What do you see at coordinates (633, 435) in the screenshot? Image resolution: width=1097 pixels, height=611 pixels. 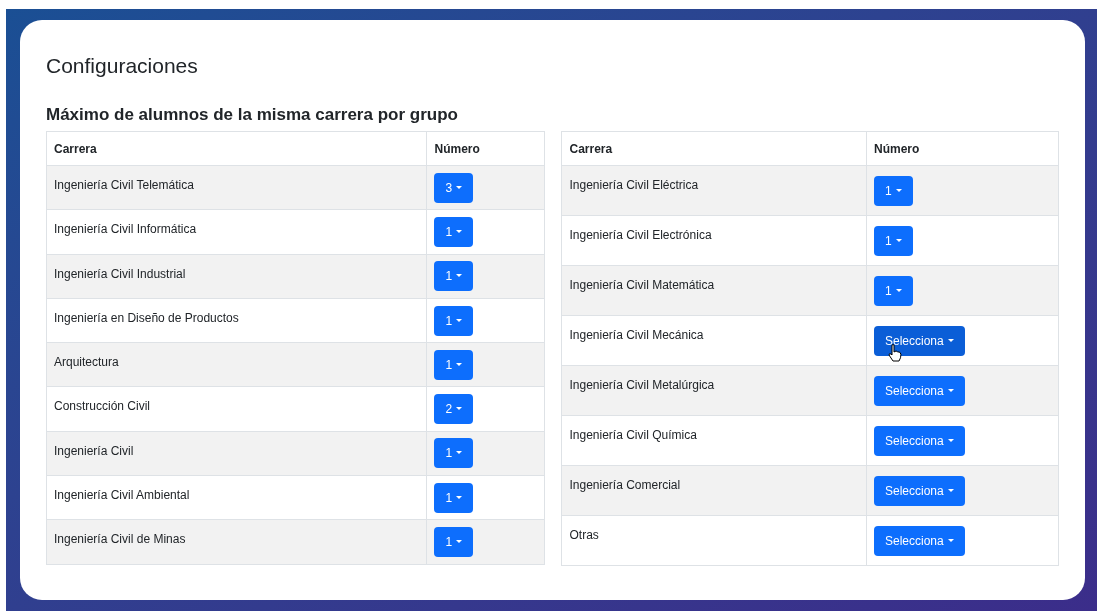 I see `table-cell: Ingeniería Civil Química` at bounding box center [633, 435].